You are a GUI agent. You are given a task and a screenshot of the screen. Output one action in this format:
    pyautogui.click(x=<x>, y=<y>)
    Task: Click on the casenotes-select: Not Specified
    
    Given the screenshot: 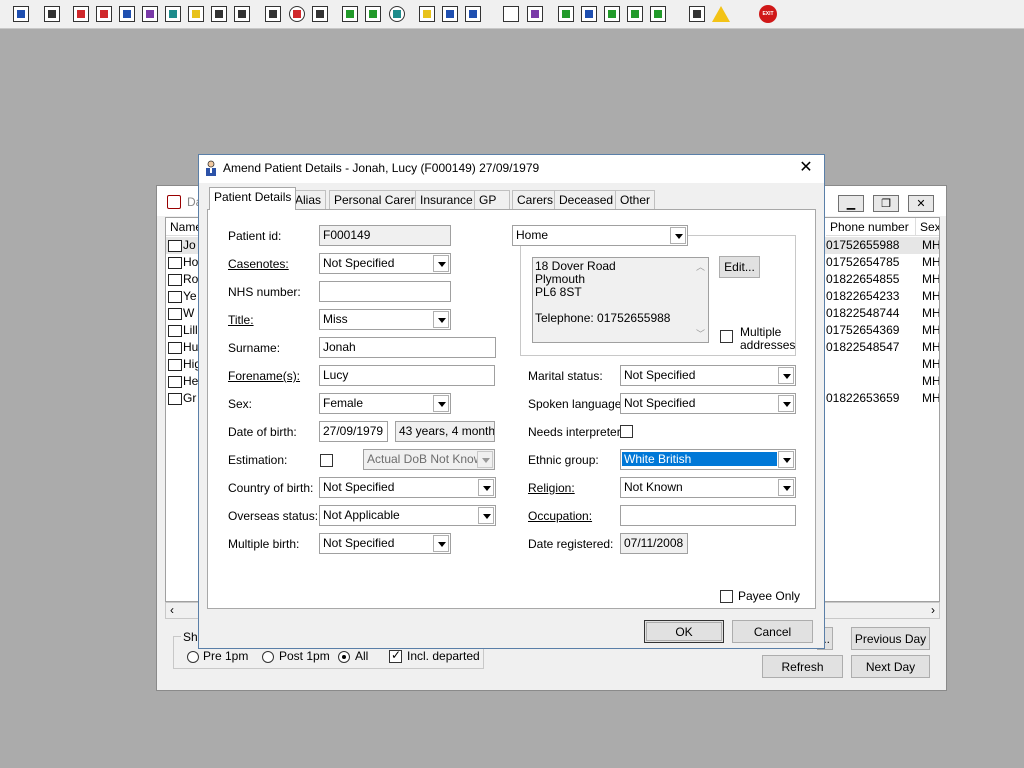 What is the action you would take?
    pyautogui.click(x=385, y=263)
    